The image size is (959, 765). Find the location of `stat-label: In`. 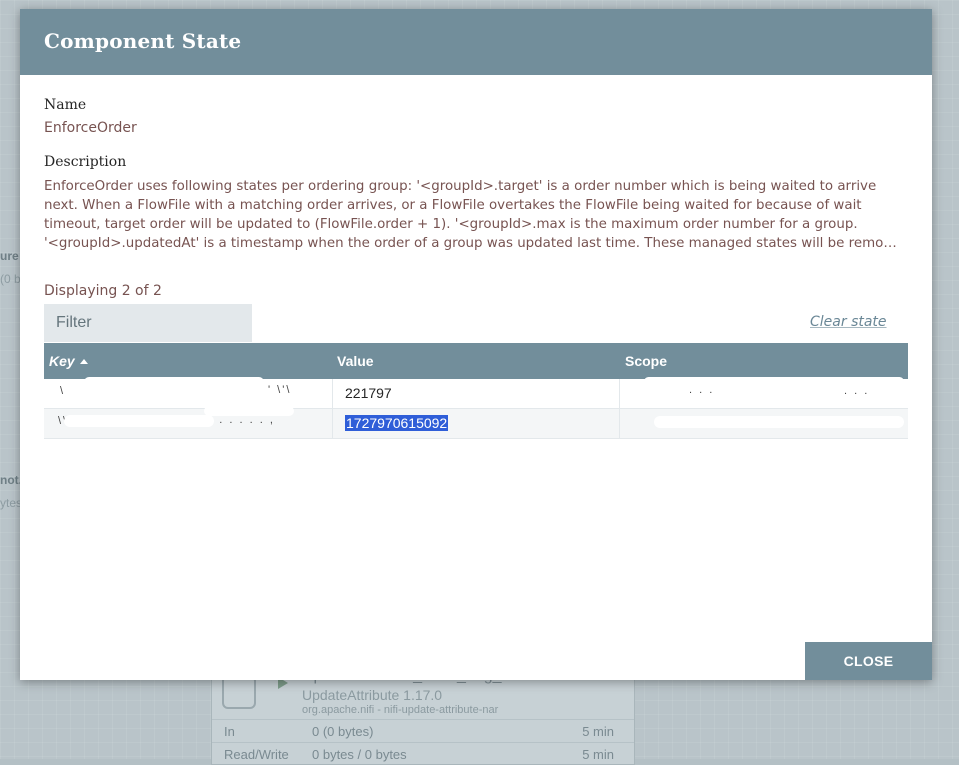

stat-label: In is located at coordinates (229, 731).